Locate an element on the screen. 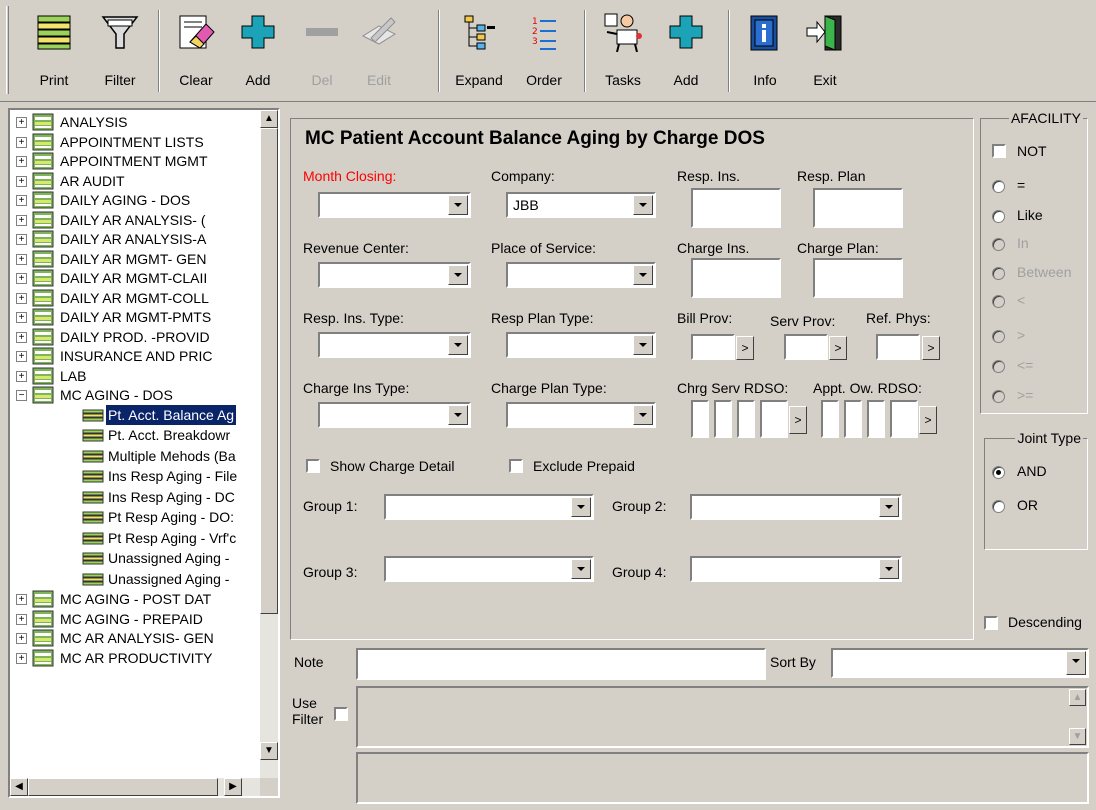 The image size is (1096, 810). tree-vertical-scrollbar: ▲ ▼ is located at coordinates (269, 444).